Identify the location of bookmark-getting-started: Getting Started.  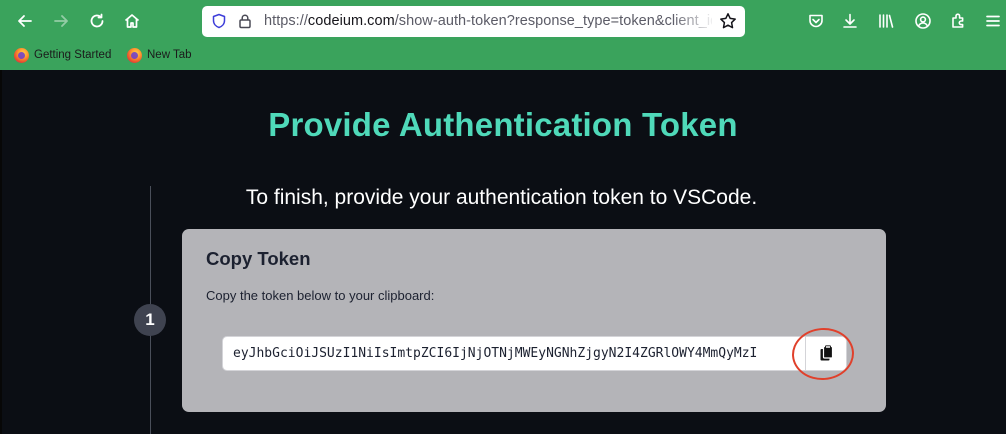
(62, 55).